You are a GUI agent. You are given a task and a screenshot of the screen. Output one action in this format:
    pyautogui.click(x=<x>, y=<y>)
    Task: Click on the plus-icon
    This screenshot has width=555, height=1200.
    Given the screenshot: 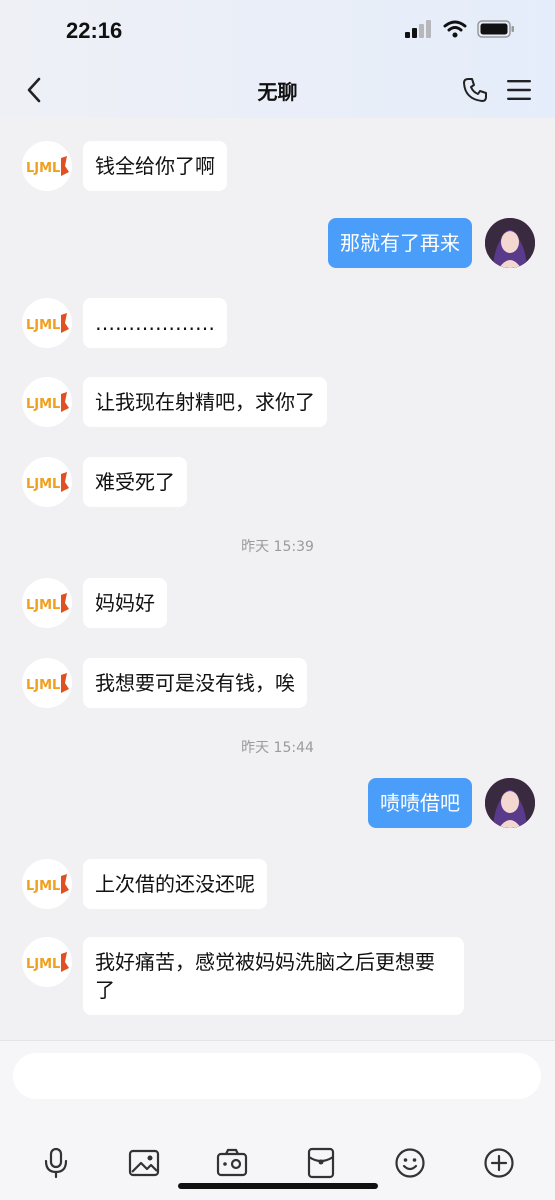 What is the action you would take?
    pyautogui.click(x=499, y=1163)
    